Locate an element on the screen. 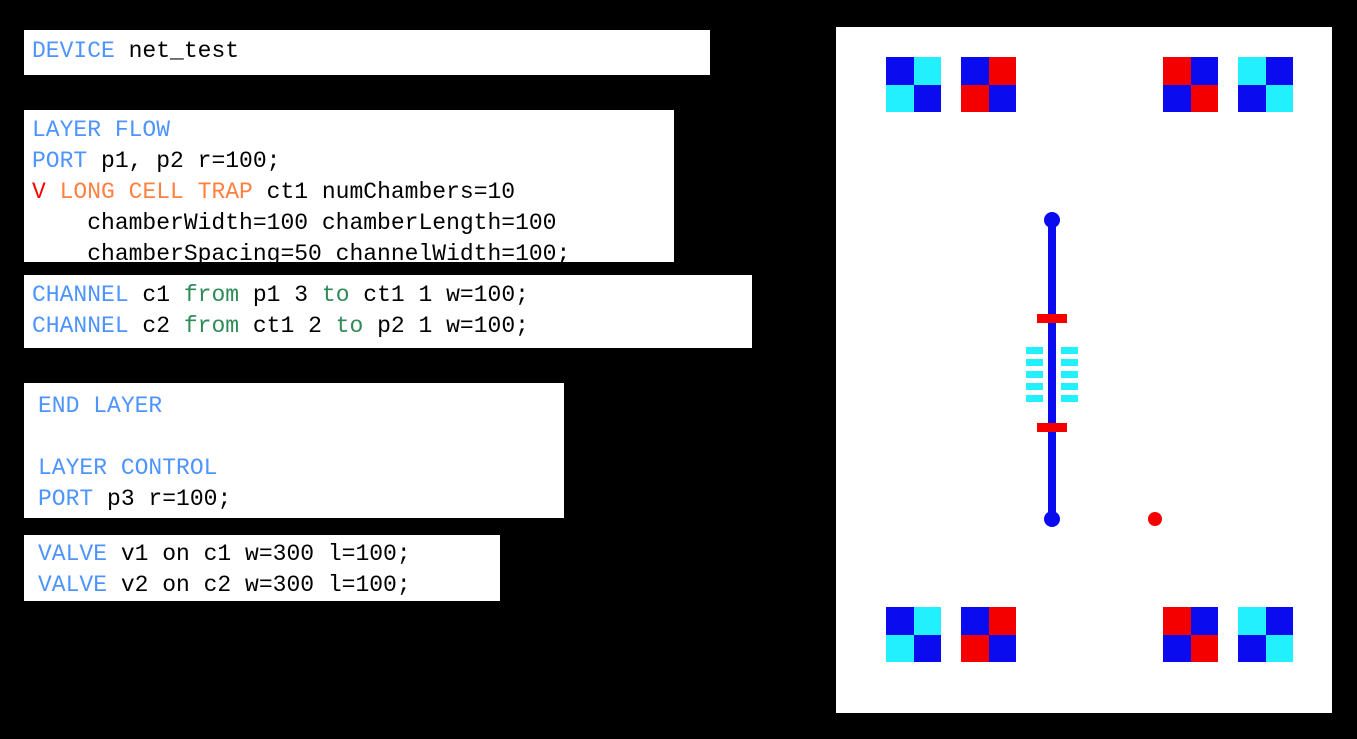 The height and width of the screenshot is (739, 1357). code-block-end-layer-control: END LAYER LAYER CONTROL PORT p3 r=100; is located at coordinates (294, 450).